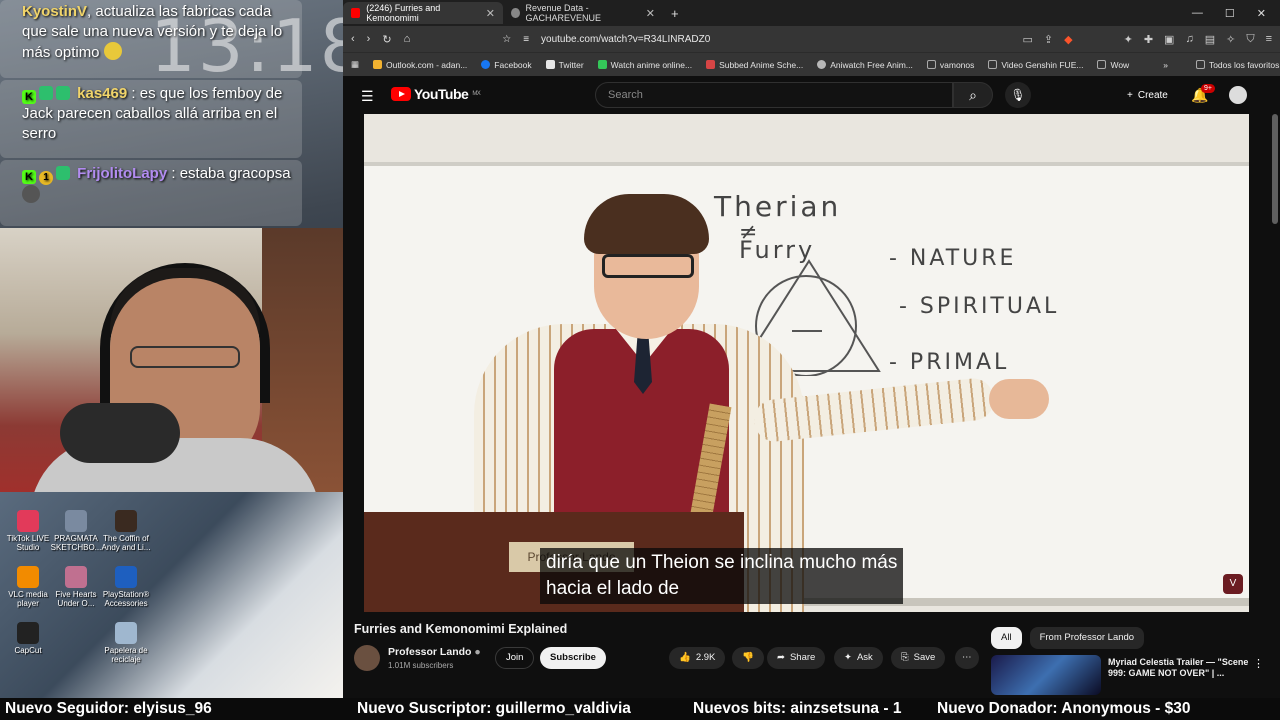  I want to click on verified-icon: ●, so click(477, 652).